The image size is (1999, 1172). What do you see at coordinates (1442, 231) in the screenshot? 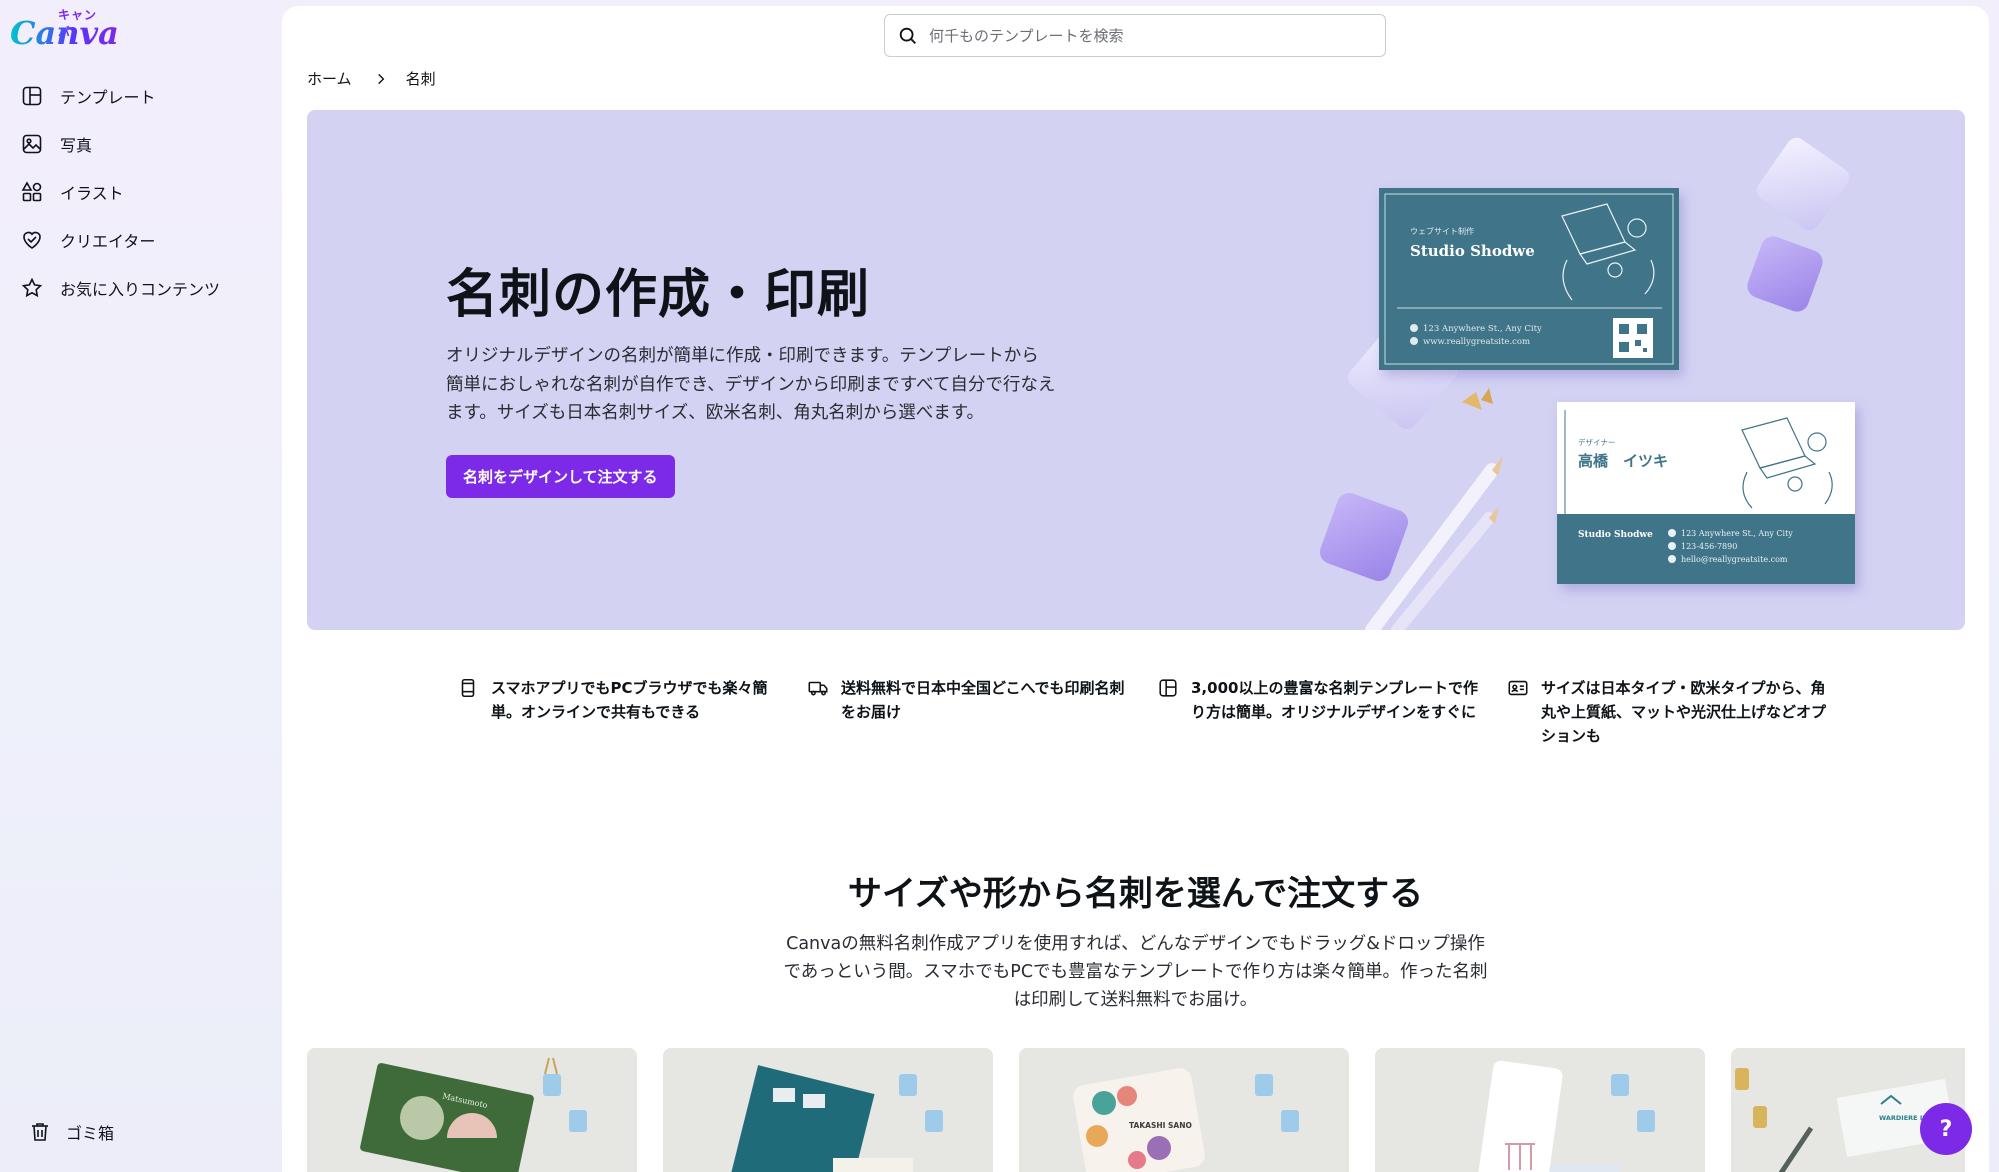
I see `card1-subtitle: ウェブサイト制作` at bounding box center [1442, 231].